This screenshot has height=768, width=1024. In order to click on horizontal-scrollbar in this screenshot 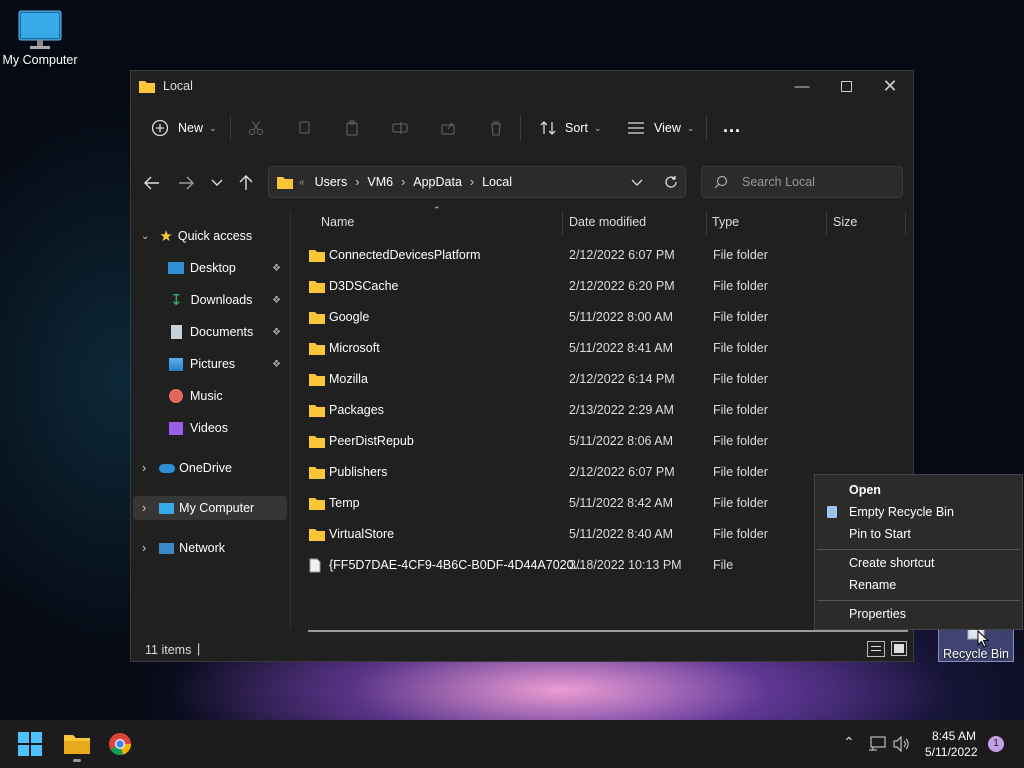, I will do `click(608, 631)`.